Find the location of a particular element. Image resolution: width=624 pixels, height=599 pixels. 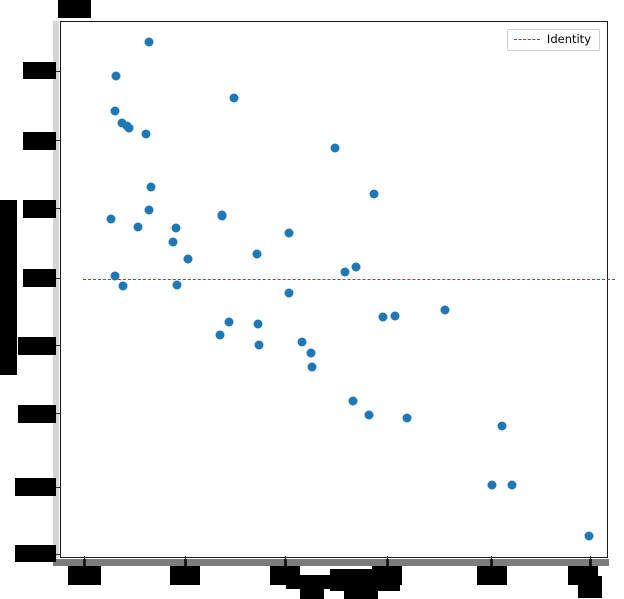

identity-line-swatch is located at coordinates (526, 40).